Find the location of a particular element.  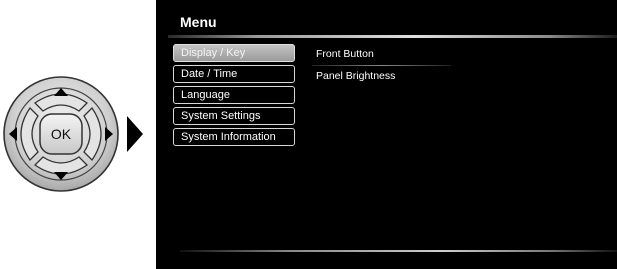

title-divider is located at coordinates (392, 36).